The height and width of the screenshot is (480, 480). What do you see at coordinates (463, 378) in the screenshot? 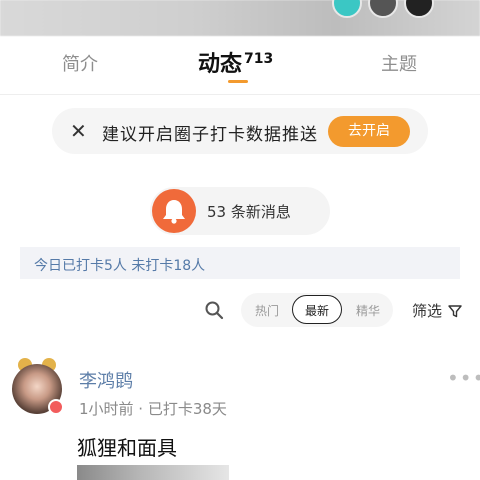
I see `more-options-icon: •••` at bounding box center [463, 378].